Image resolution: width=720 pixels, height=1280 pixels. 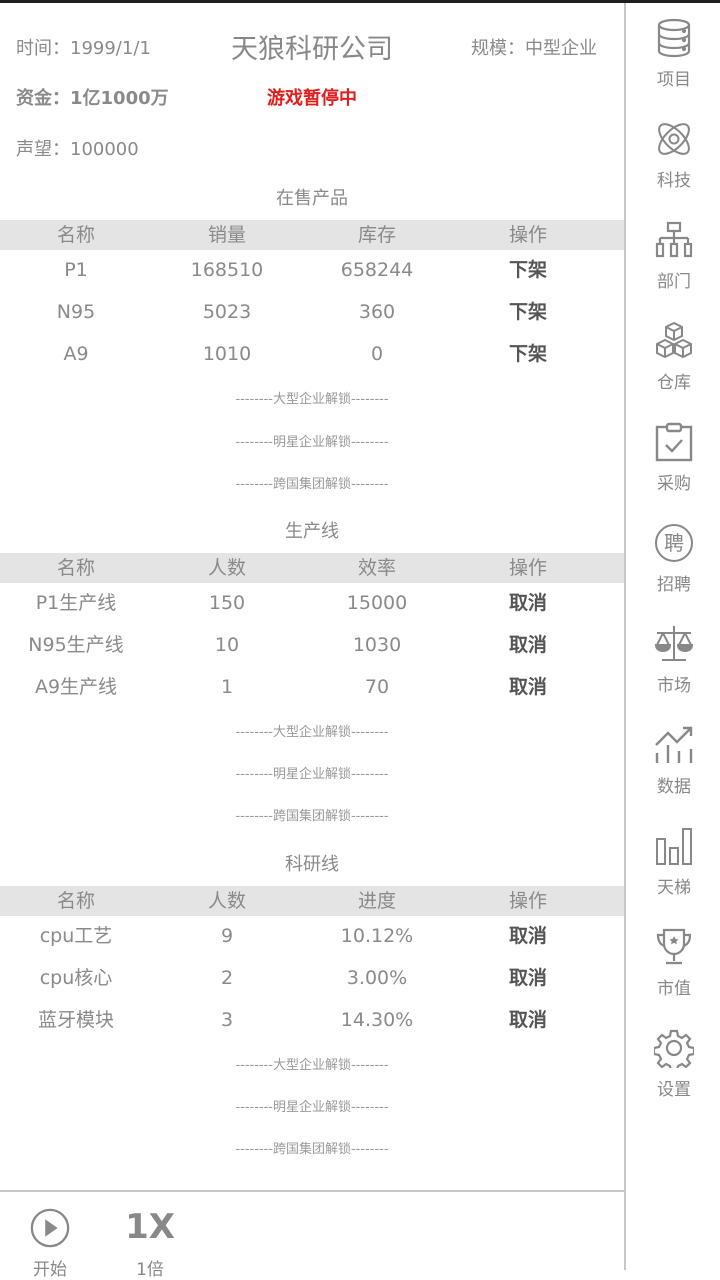 I want to click on production-table-header: 名称 人数 效率 操作, so click(x=312, y=568).